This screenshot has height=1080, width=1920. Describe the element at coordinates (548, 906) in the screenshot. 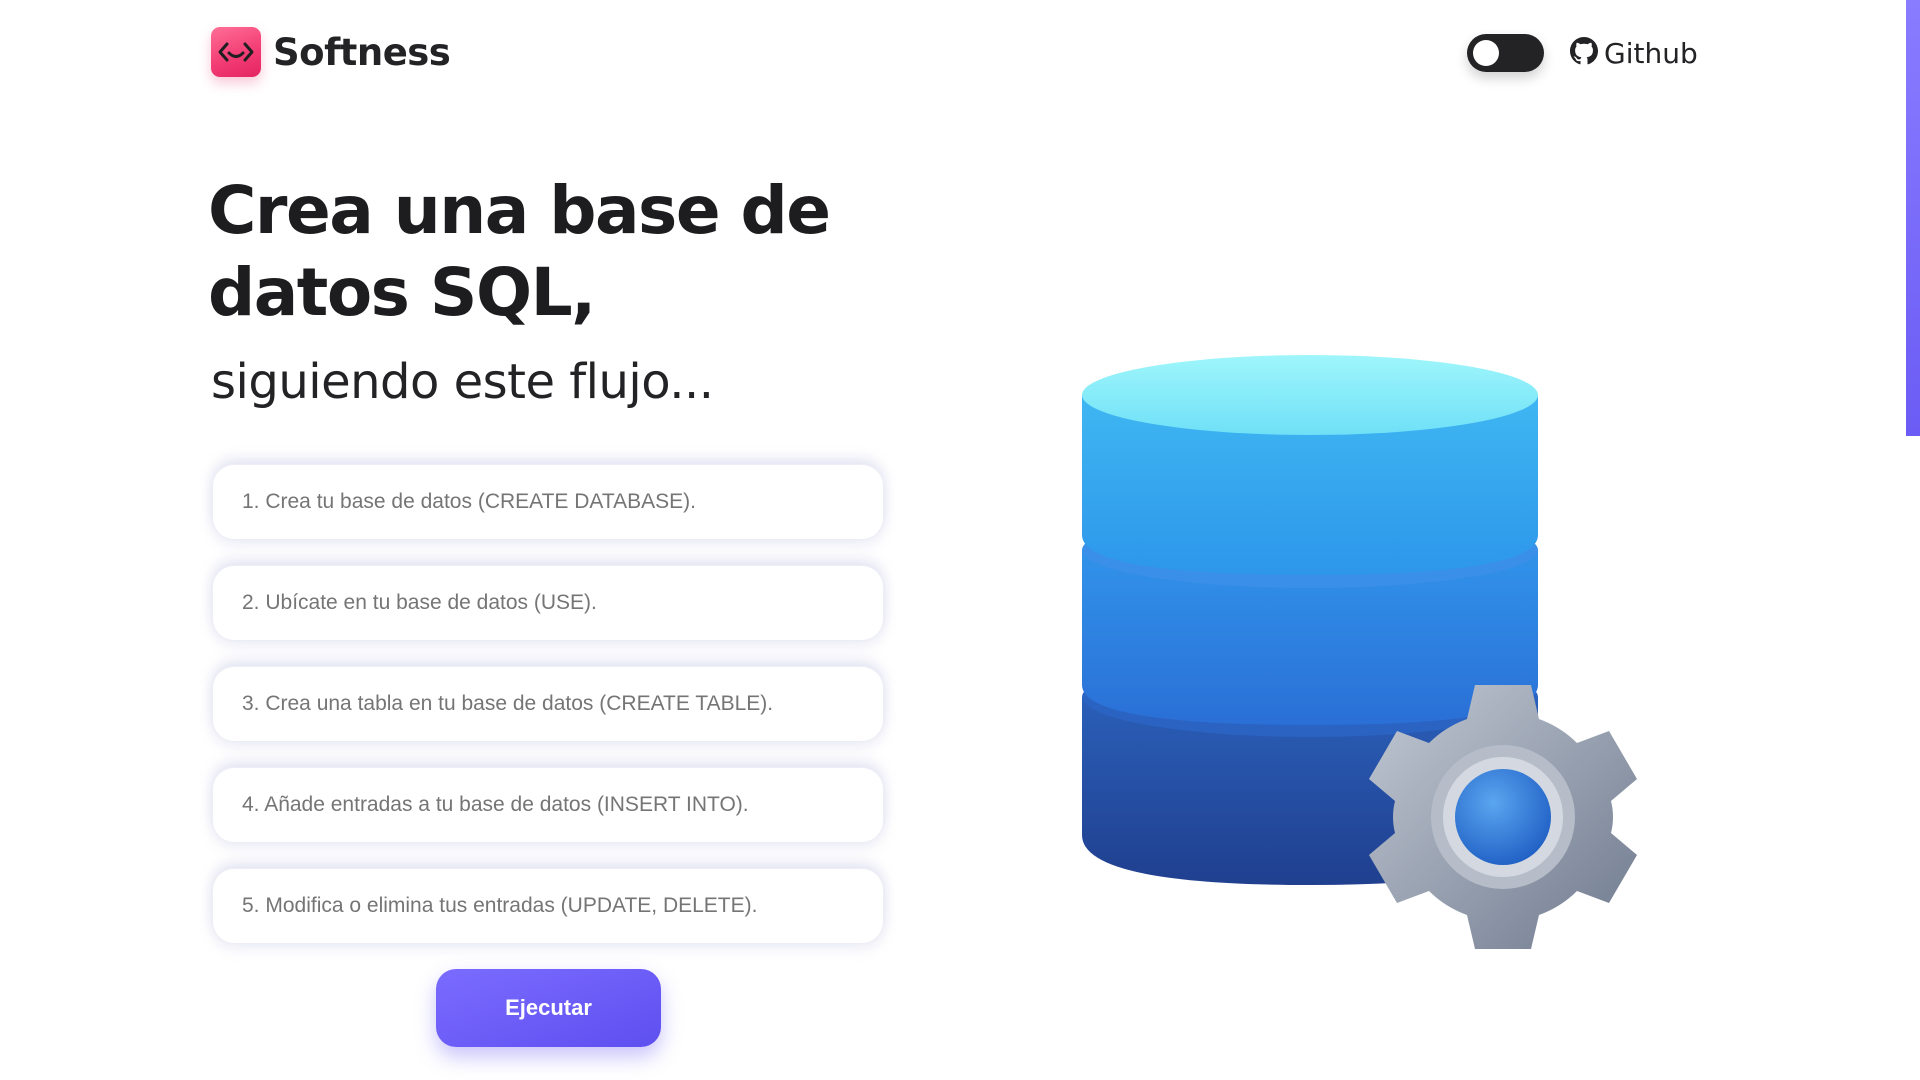

I see `step-input-update-delete` at that location.